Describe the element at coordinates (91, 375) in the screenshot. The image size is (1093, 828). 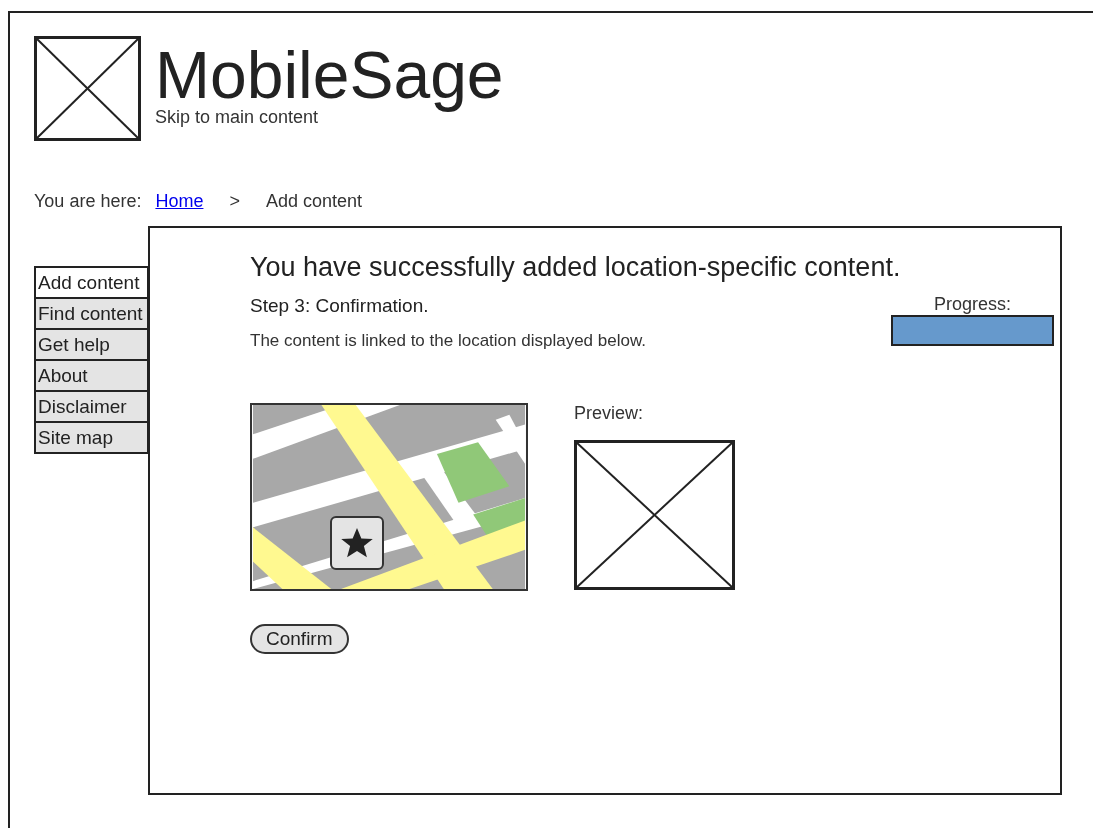
I see `nav-item: About` at that location.